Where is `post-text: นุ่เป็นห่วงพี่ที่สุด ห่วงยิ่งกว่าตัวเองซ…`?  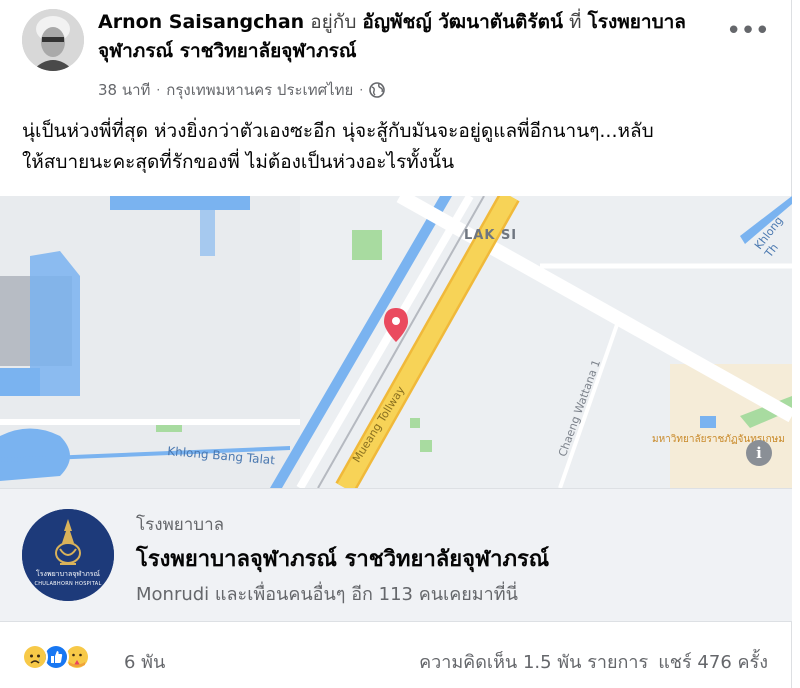 post-text: นุ่เป็นห่วงพี่ที่สุด ห่วงยิ่งกว่าตัวเองซ… is located at coordinates (402, 147).